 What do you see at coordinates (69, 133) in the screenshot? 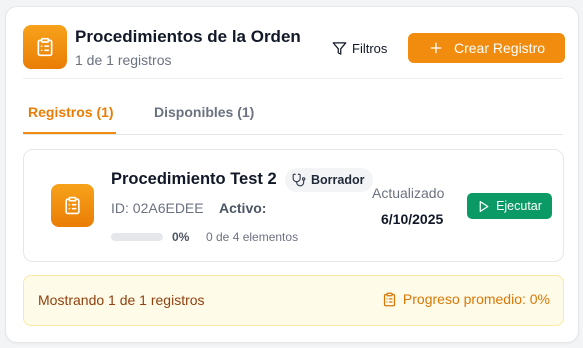
I see `active-tab-indicator` at bounding box center [69, 133].